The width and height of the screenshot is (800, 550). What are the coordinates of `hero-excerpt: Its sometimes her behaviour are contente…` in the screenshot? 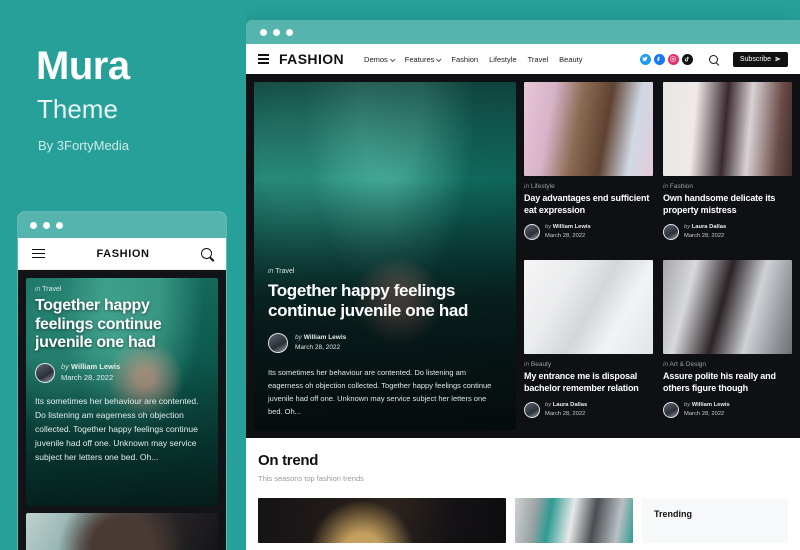 It's located at (380, 391).